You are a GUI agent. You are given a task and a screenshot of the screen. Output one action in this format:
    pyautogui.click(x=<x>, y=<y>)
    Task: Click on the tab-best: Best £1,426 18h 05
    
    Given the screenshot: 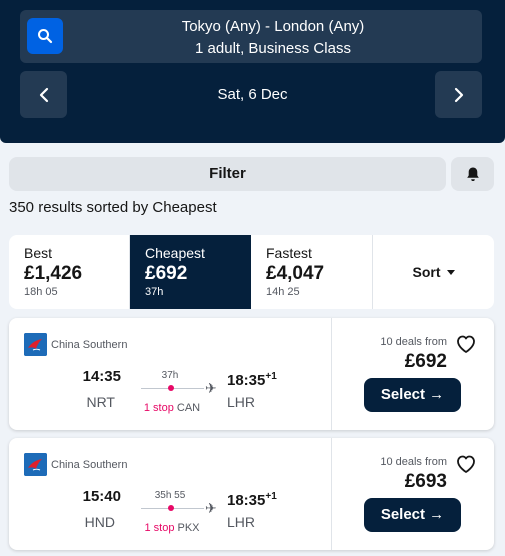 What is the action you would take?
    pyautogui.click(x=69, y=272)
    